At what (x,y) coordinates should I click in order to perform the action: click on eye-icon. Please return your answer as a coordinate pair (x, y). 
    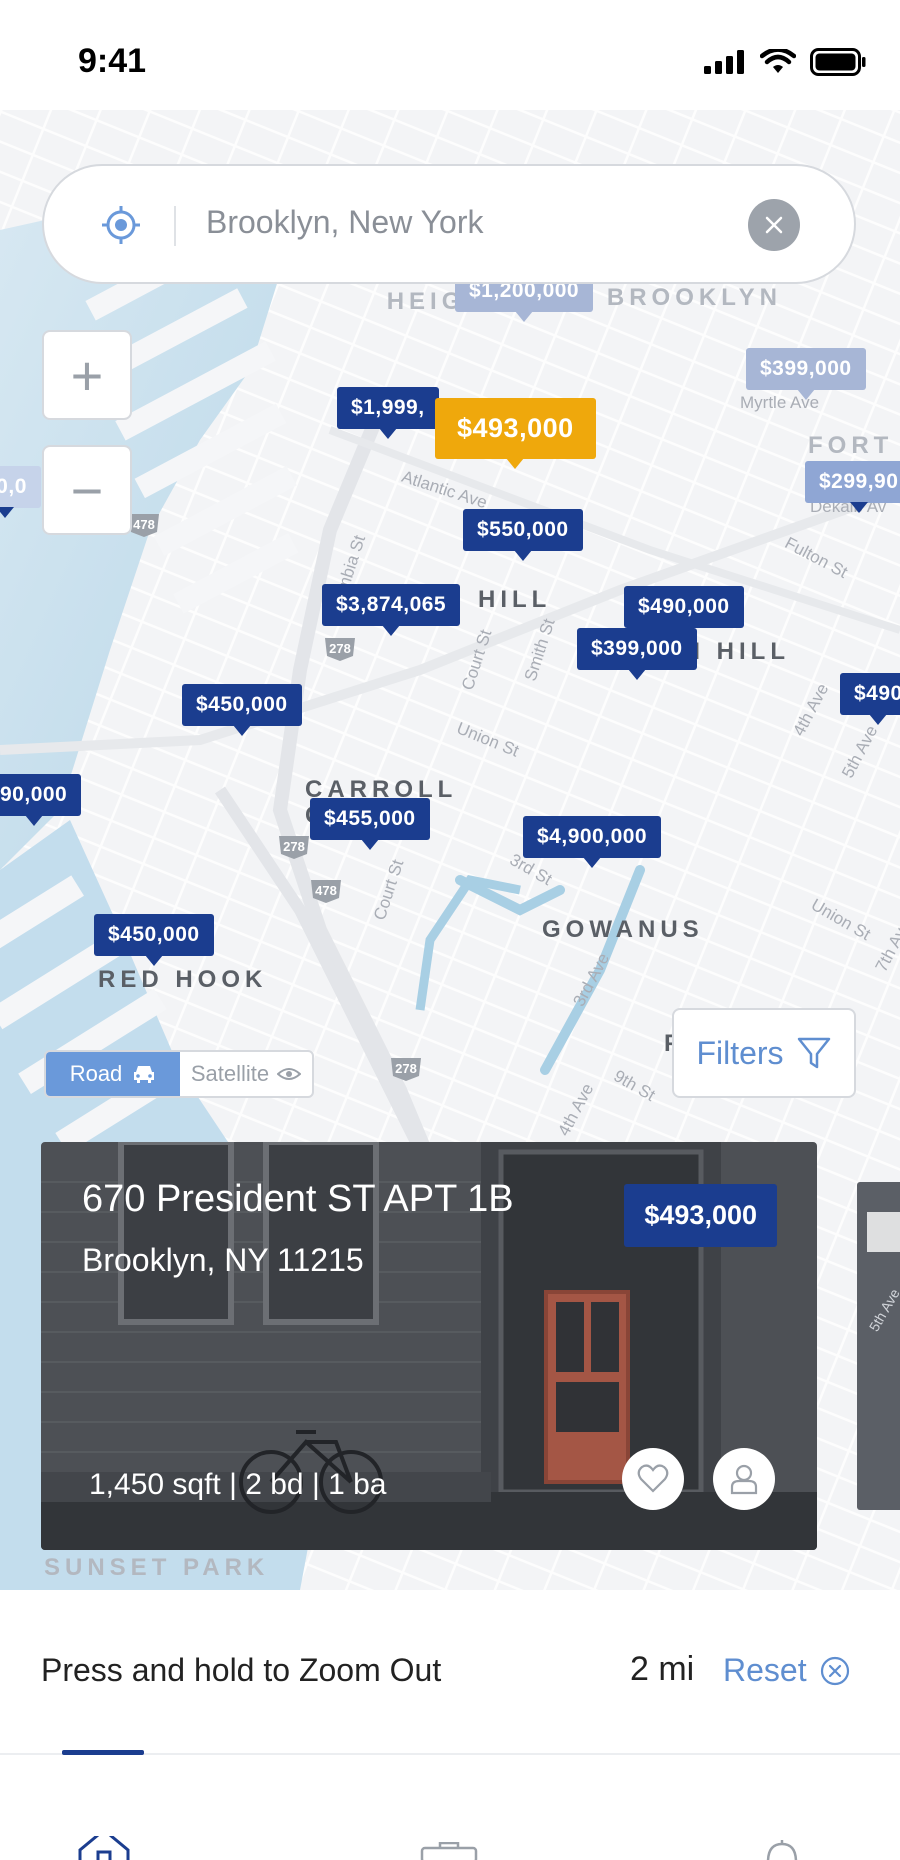
    Looking at the image, I should click on (289, 1074).